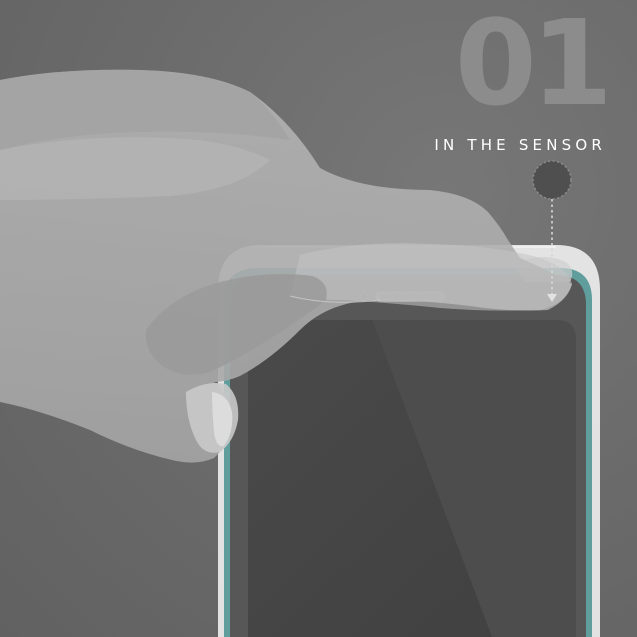 Image resolution: width=637 pixels, height=637 pixels. Describe the element at coordinates (533, 66) in the screenshot. I see `step-number: 01` at that location.